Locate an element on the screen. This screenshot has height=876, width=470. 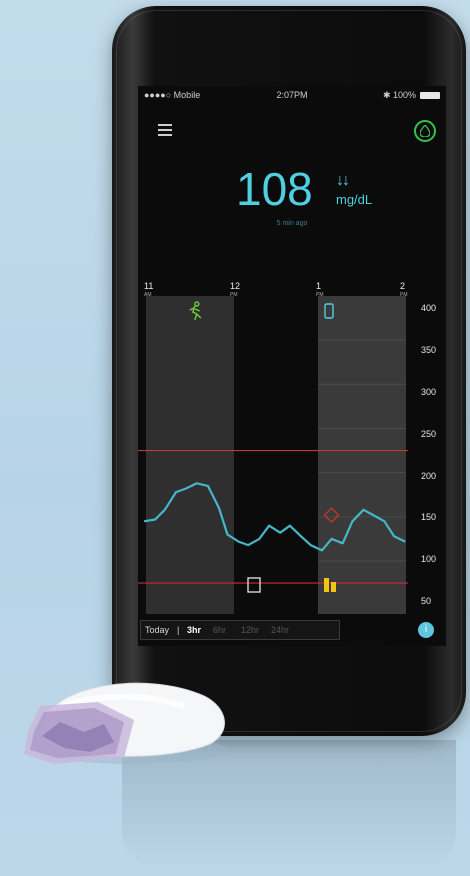
battery-label: ✱ 100% is located at coordinates (399, 95).